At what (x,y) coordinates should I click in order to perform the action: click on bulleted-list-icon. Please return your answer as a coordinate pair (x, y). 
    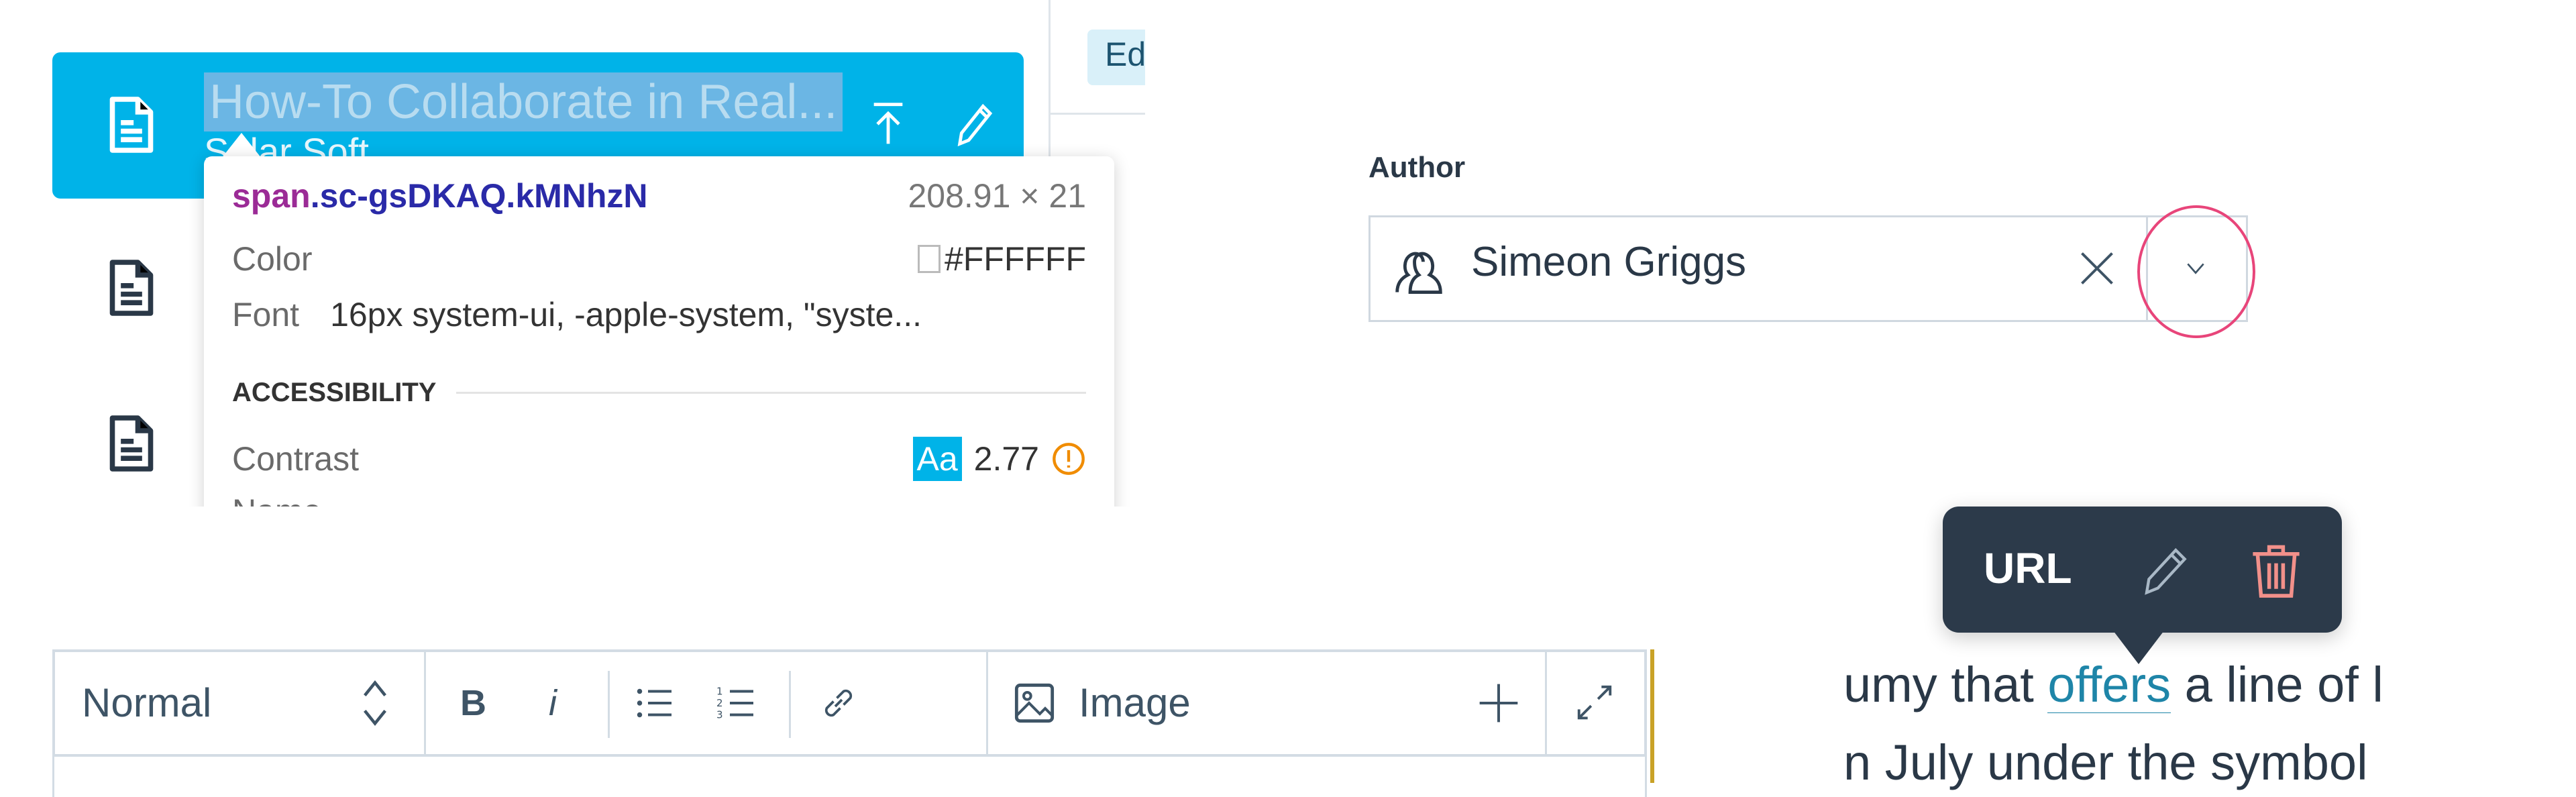
    Looking at the image, I should click on (655, 703).